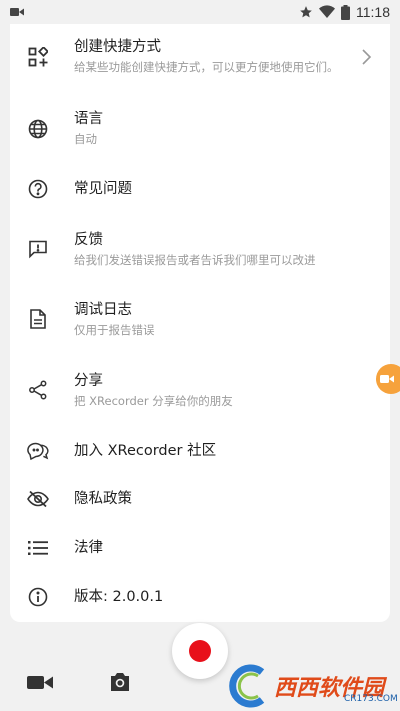 Image resolution: width=400 pixels, height=711 pixels. Describe the element at coordinates (88, 548) in the screenshot. I see `menu-title: 法律` at that location.